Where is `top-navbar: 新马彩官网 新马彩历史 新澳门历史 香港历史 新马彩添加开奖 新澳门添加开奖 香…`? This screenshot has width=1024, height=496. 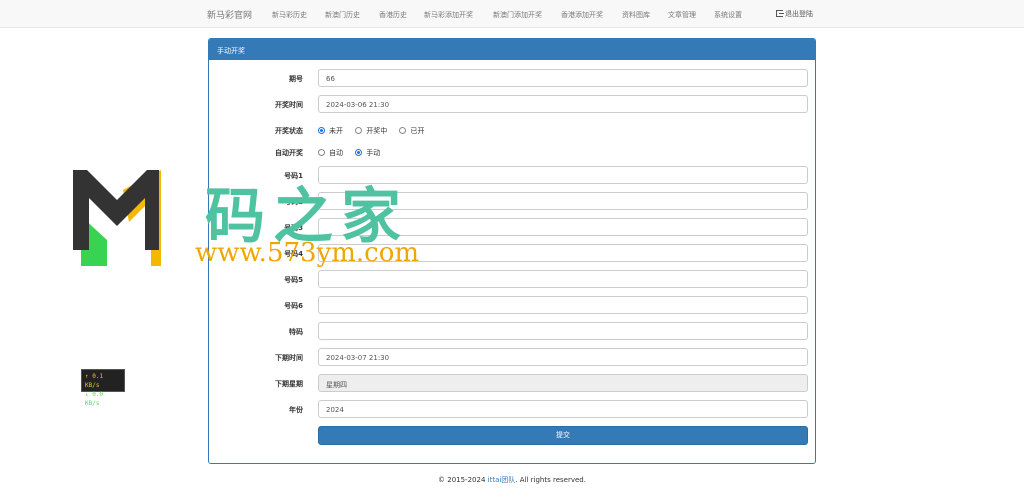 top-navbar: 新马彩官网 新马彩历史 新澳门历史 香港历史 新马彩添加开奖 新澳门添加开奖 香… is located at coordinates (512, 14).